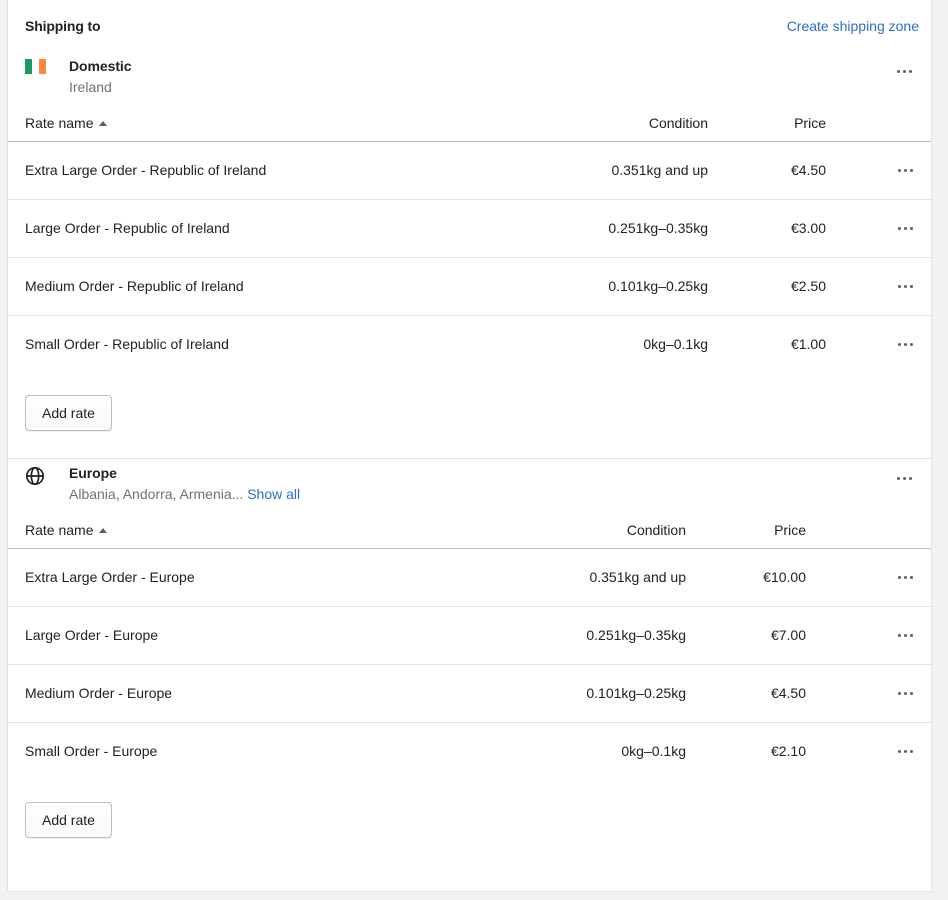 Image resolution: width=948 pixels, height=900 pixels. What do you see at coordinates (263, 576) in the screenshot?
I see `rate-name-cell: Extra Large Order - Europe` at bounding box center [263, 576].